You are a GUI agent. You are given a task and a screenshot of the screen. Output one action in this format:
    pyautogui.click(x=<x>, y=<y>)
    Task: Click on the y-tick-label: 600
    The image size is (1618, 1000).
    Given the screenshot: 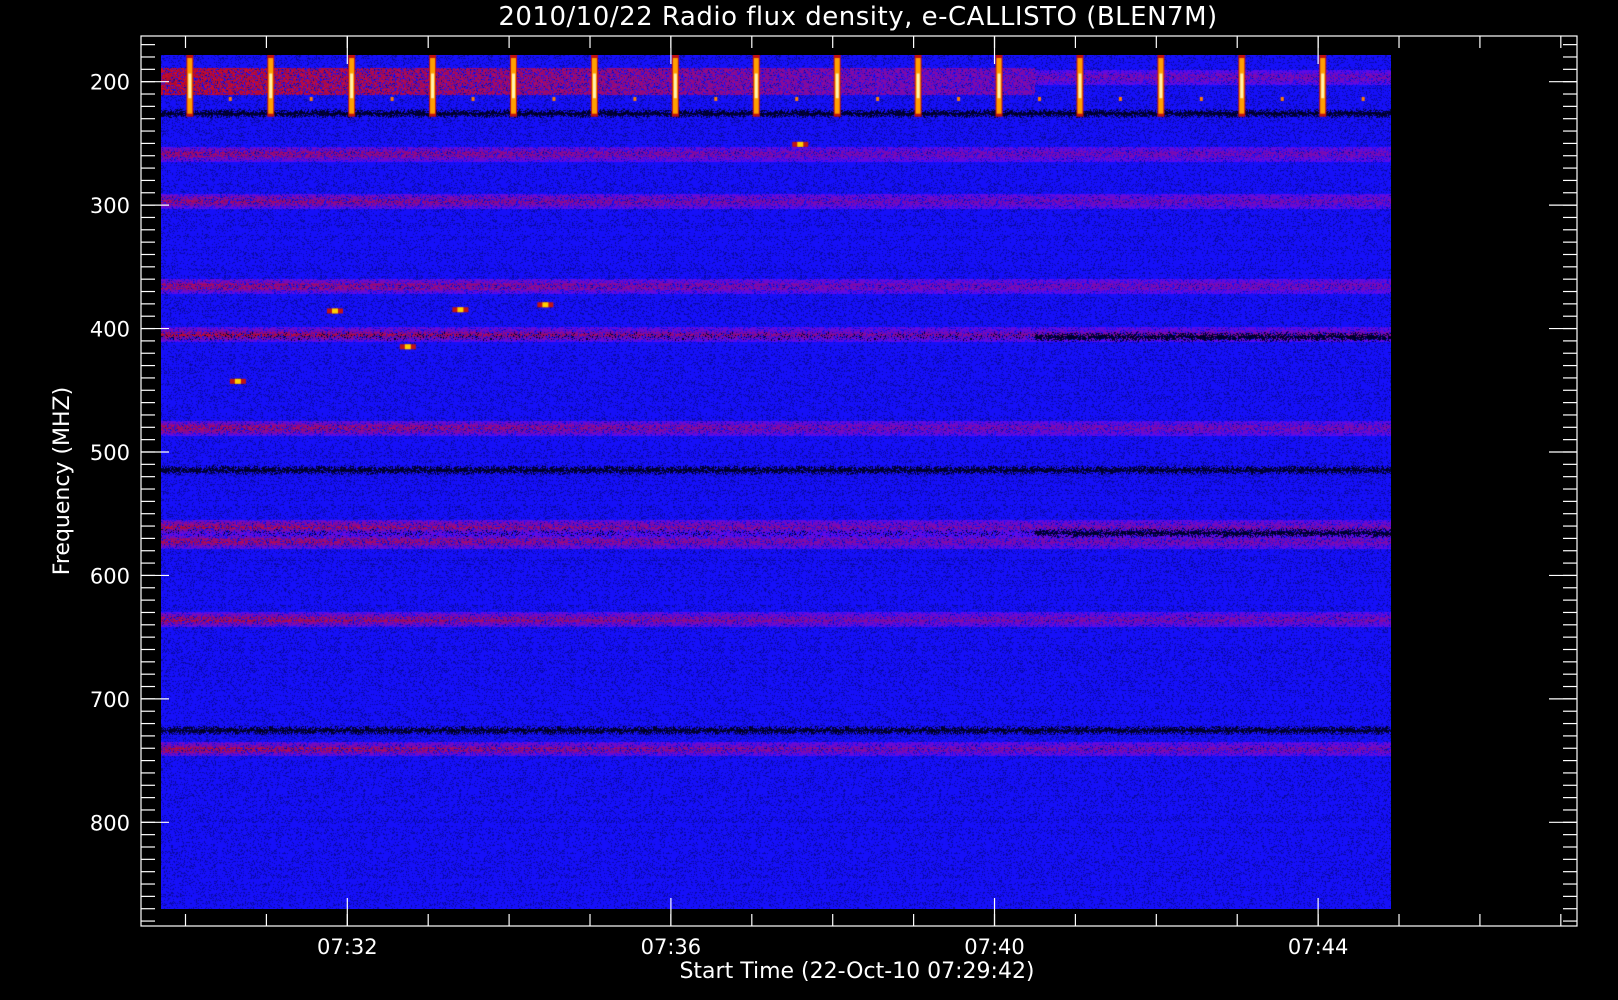 What is the action you would take?
    pyautogui.click(x=110, y=576)
    